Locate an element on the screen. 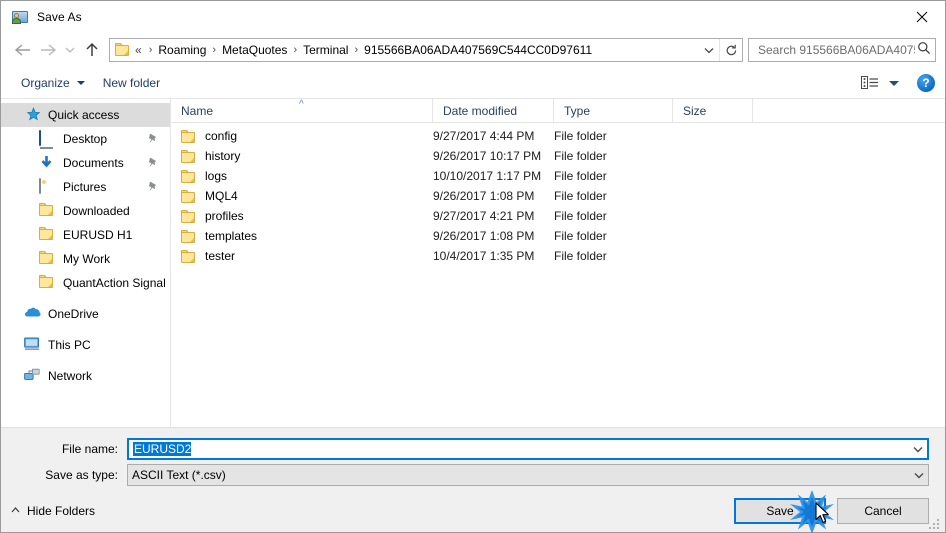 The image size is (946, 533). search-box is located at coordinates (842, 50).